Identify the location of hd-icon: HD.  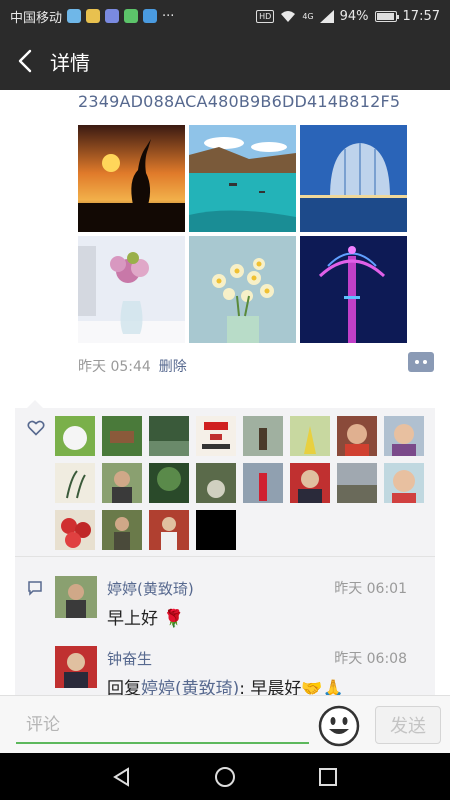
(265, 16).